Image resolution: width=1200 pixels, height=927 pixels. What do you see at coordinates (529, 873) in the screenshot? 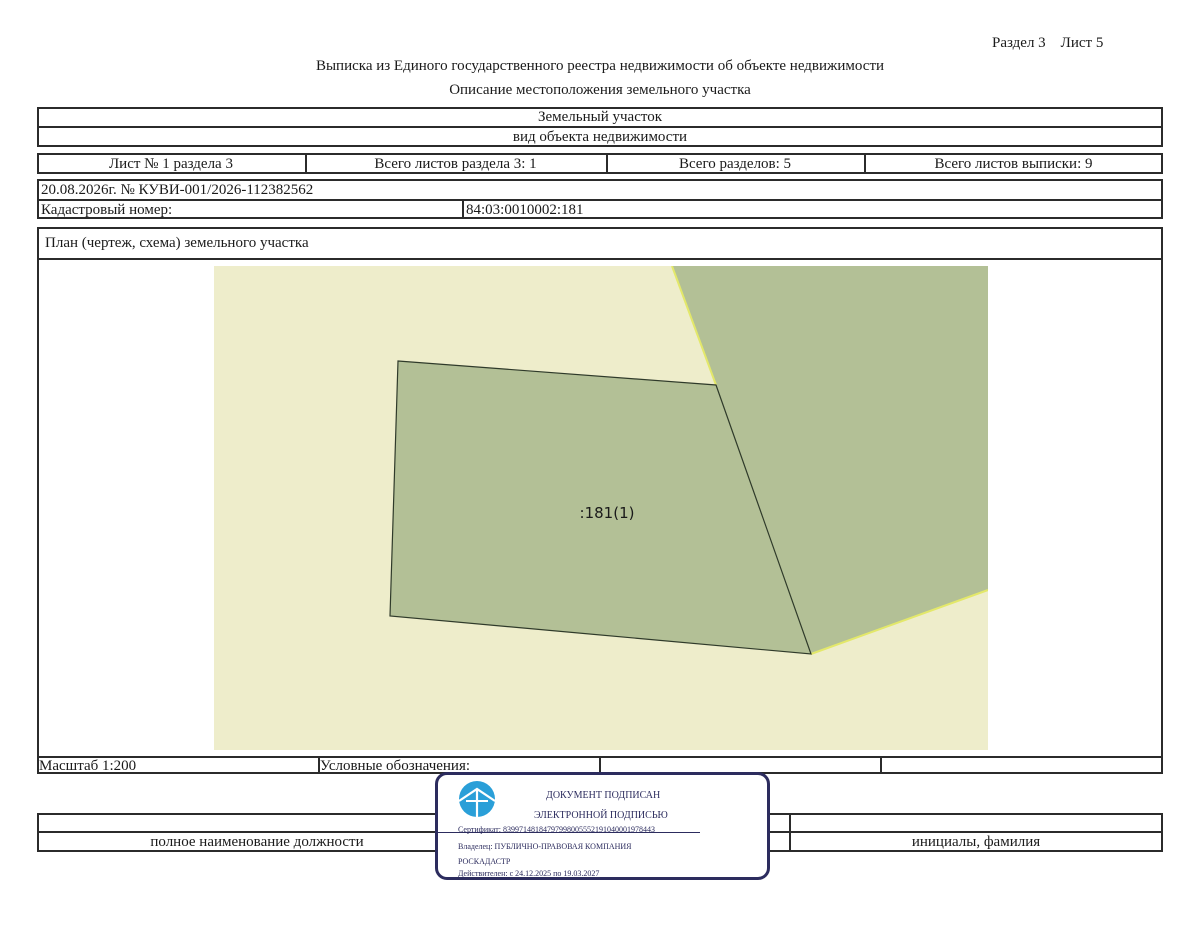
I see `stamp-valid: Действителен: с 24.12.2025 по 19.03.2027` at bounding box center [529, 873].